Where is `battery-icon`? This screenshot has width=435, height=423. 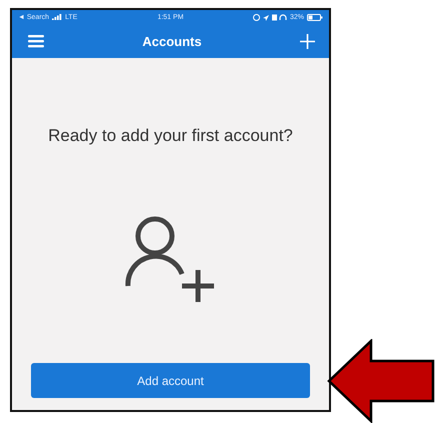 battery-icon is located at coordinates (314, 17).